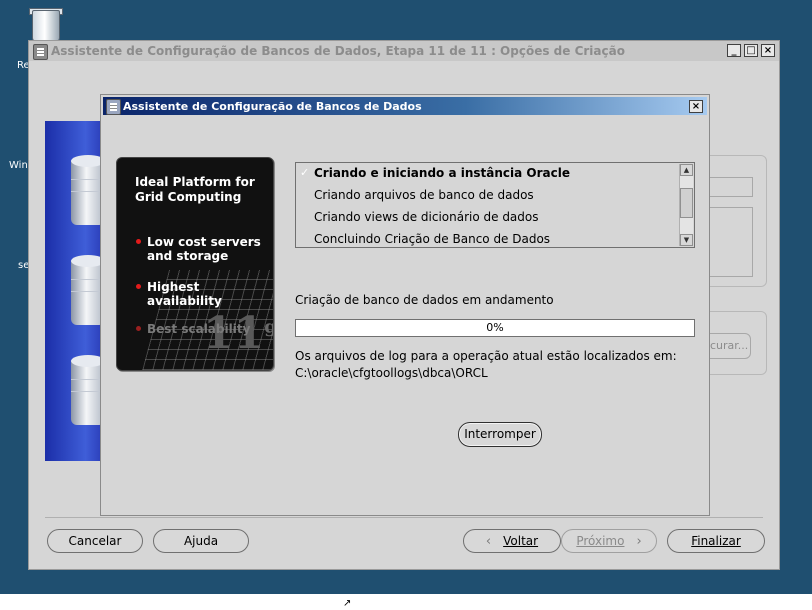  What do you see at coordinates (404, 517) in the screenshot?
I see `button-separator` at bounding box center [404, 517].